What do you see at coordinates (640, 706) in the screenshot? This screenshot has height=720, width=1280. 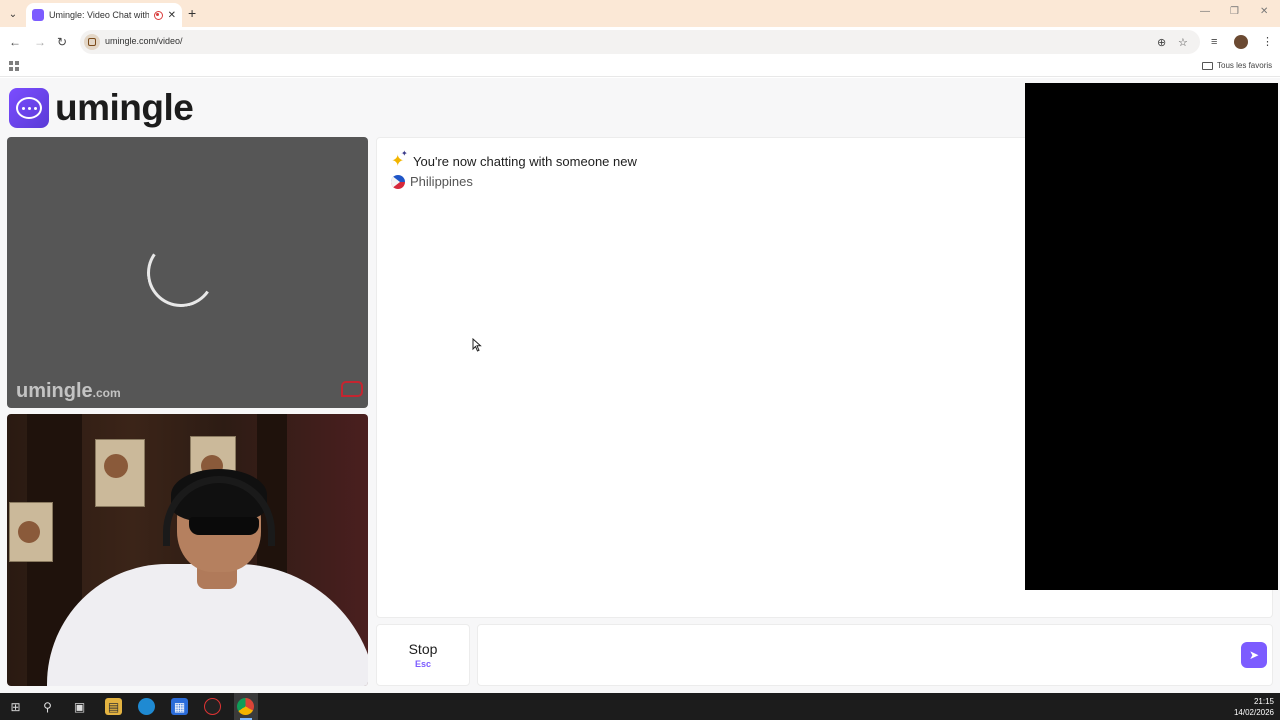 I see `windows-taskbar: ⊞ ⚲ ▣ ▤ ▦ 21:15 14/02/2026` at bounding box center [640, 706].